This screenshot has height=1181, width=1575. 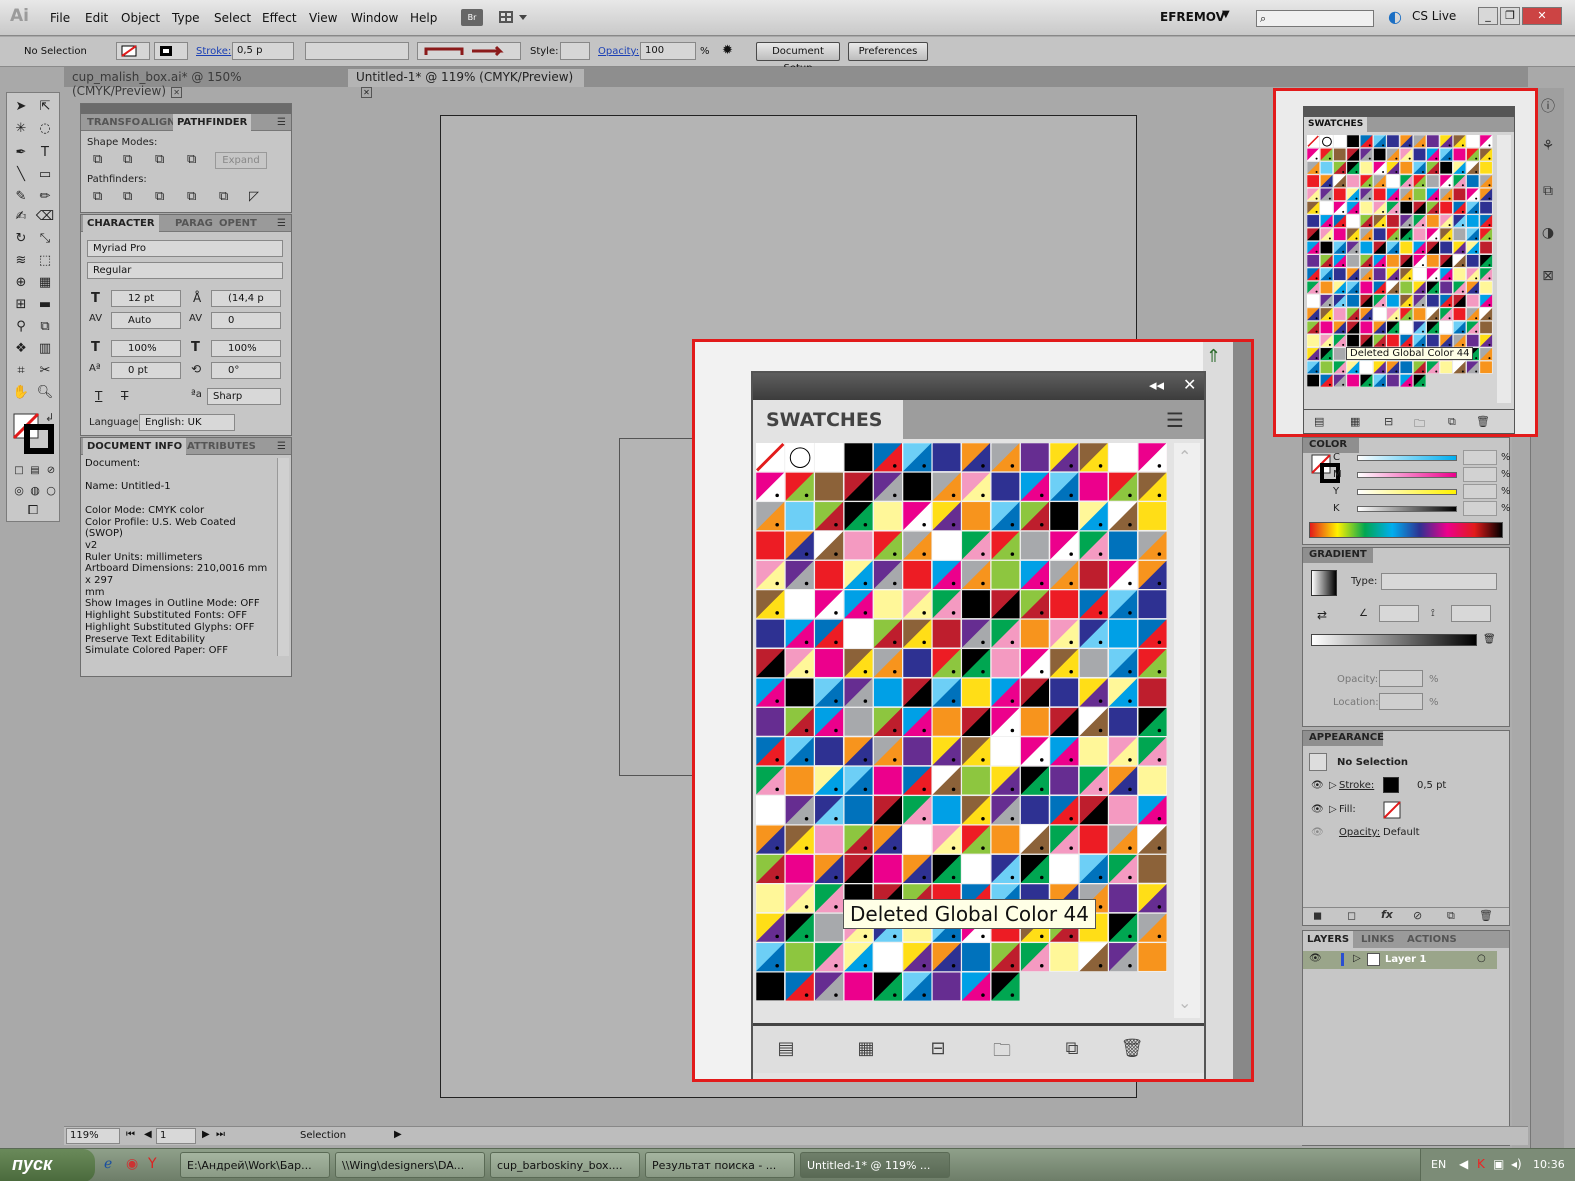 What do you see at coordinates (21, 371) in the screenshot?
I see `artboard-tool-icon: ⌗` at bounding box center [21, 371].